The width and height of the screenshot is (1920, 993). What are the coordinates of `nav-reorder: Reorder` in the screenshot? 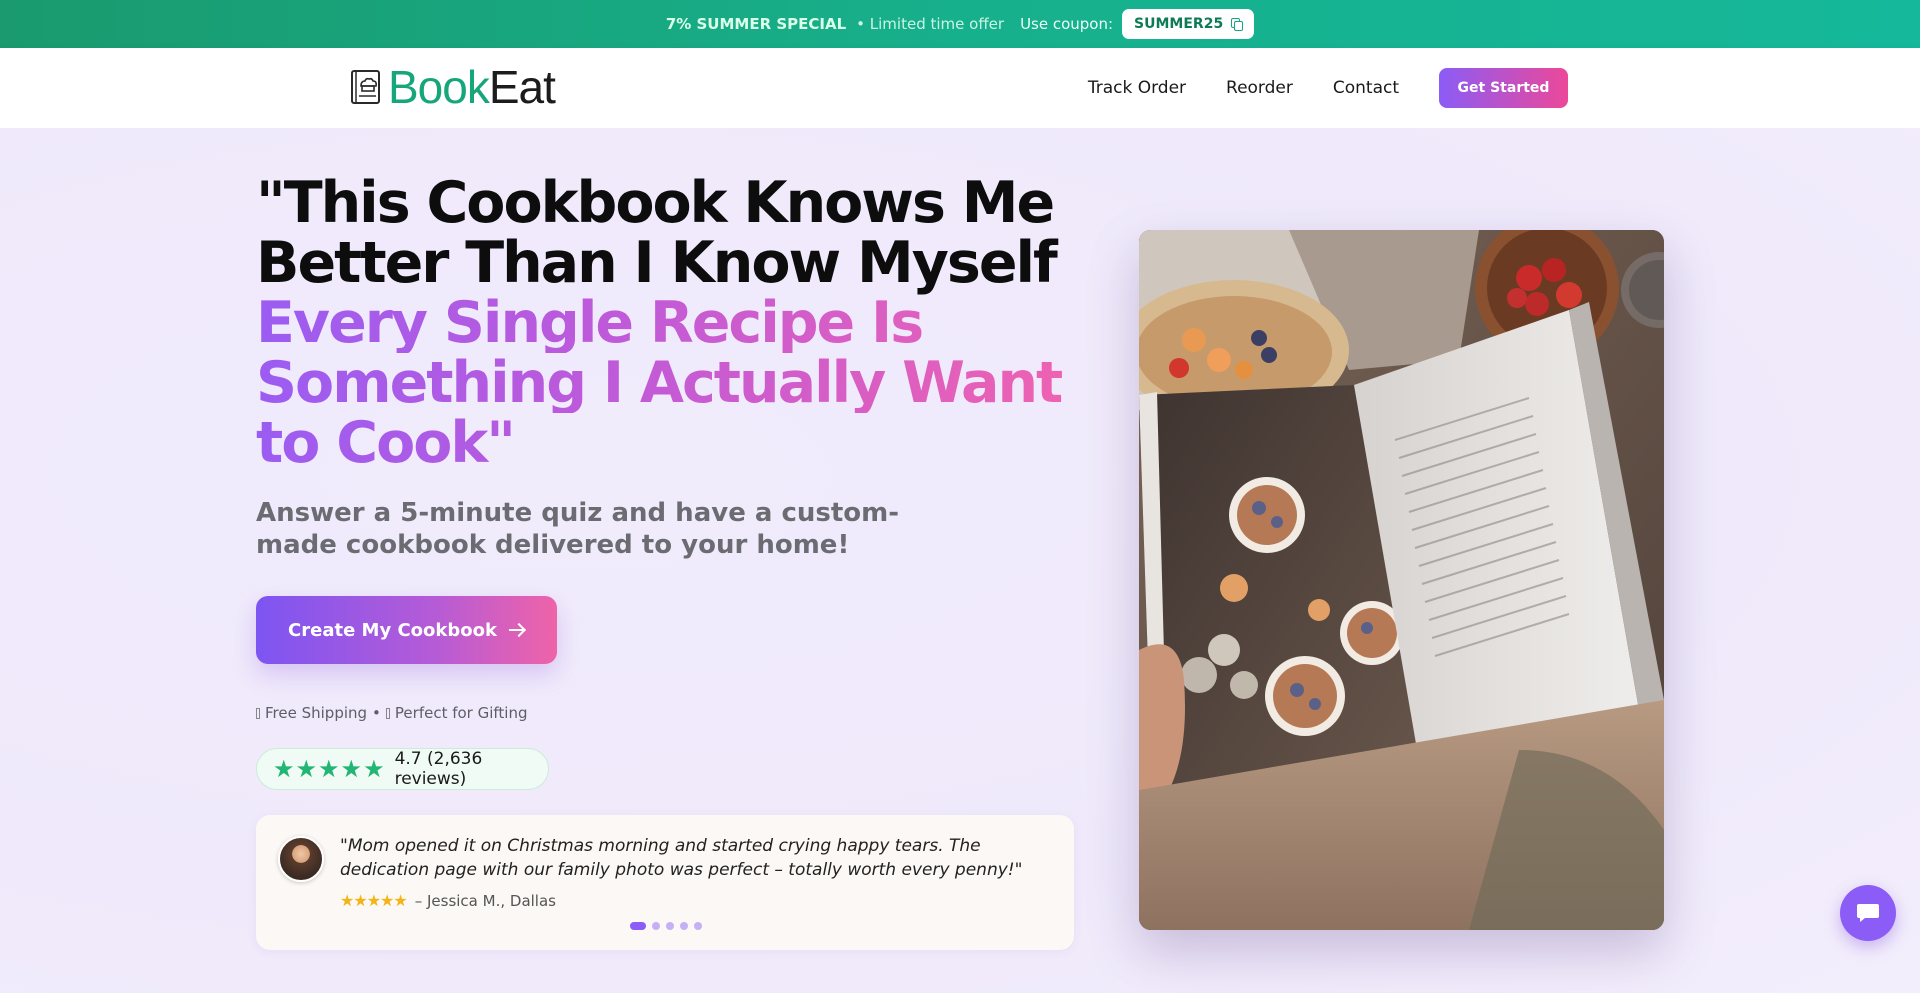 It's located at (1259, 88).